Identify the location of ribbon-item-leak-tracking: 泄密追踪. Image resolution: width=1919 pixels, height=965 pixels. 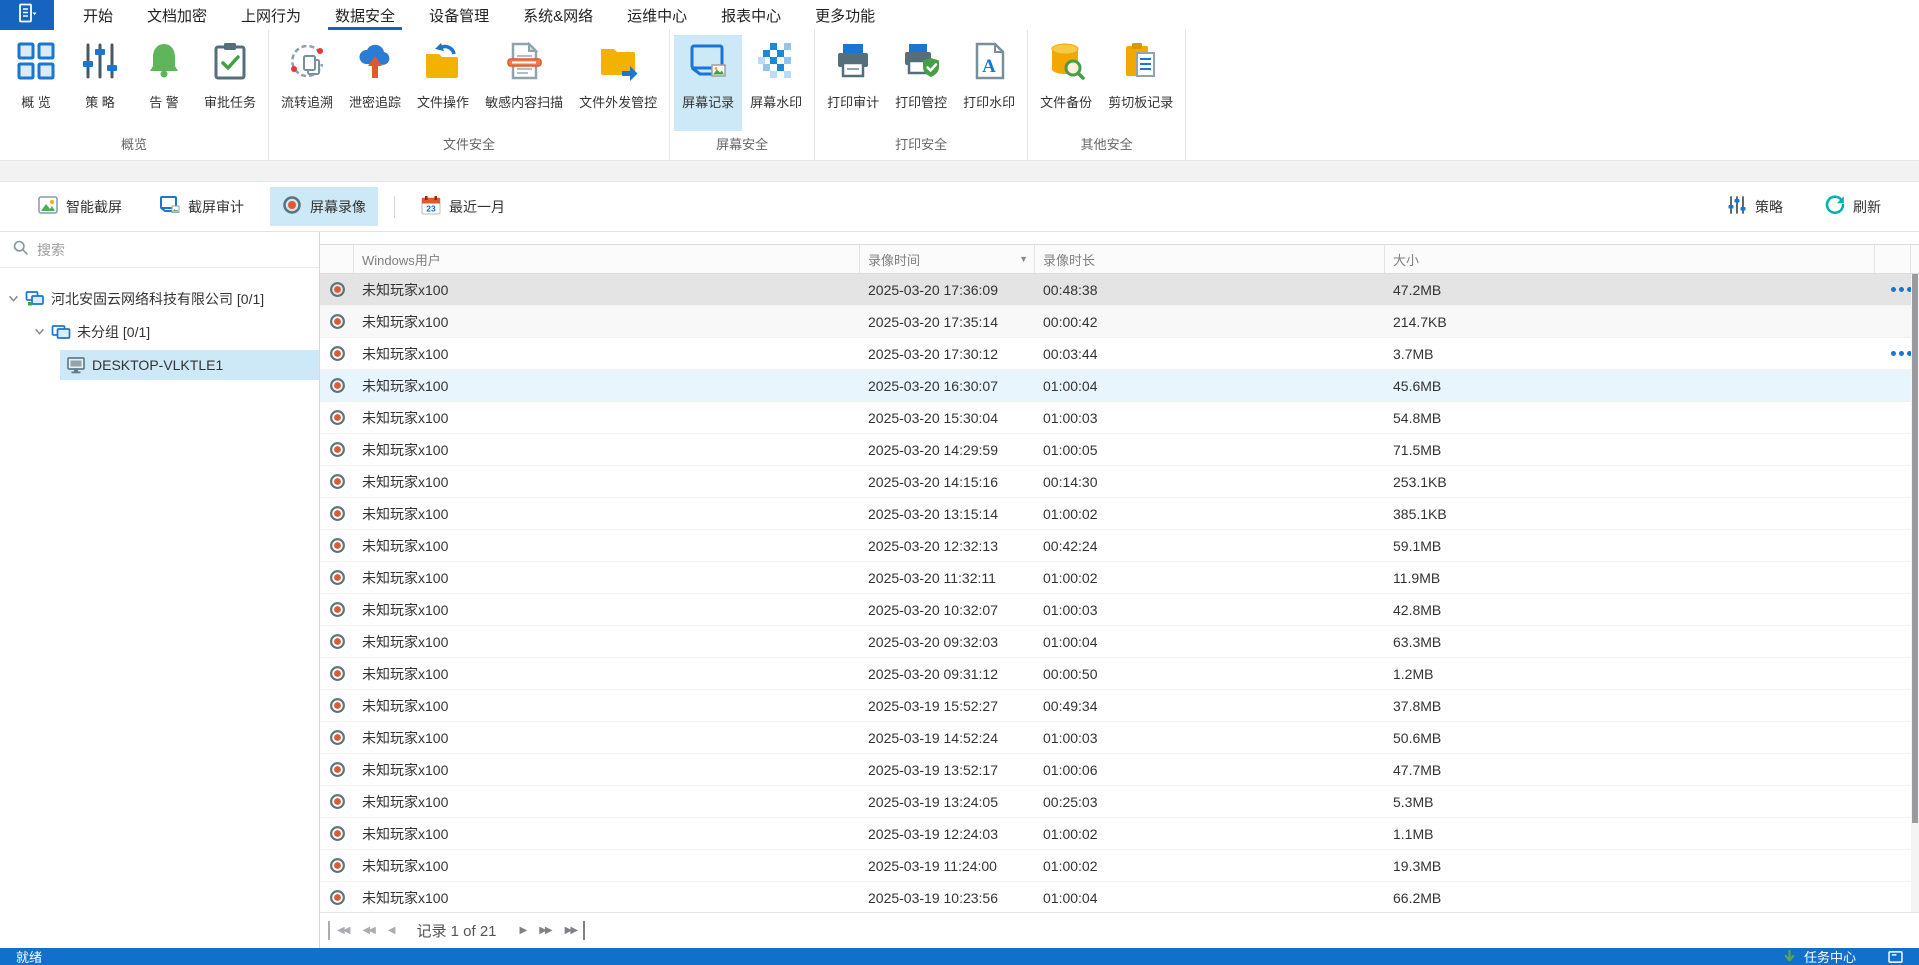
(375, 83).